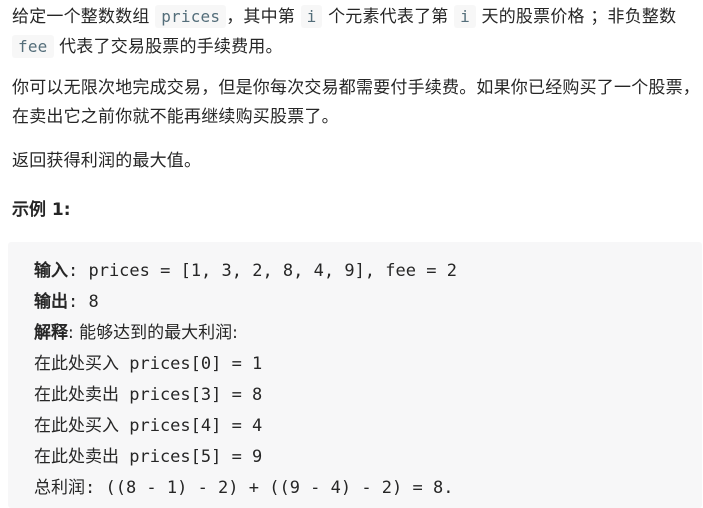 The height and width of the screenshot is (508, 703). I want to click on input-value: : prices = [1, 3, 2, 8, 4, 9], fee = 2, so click(262, 271).